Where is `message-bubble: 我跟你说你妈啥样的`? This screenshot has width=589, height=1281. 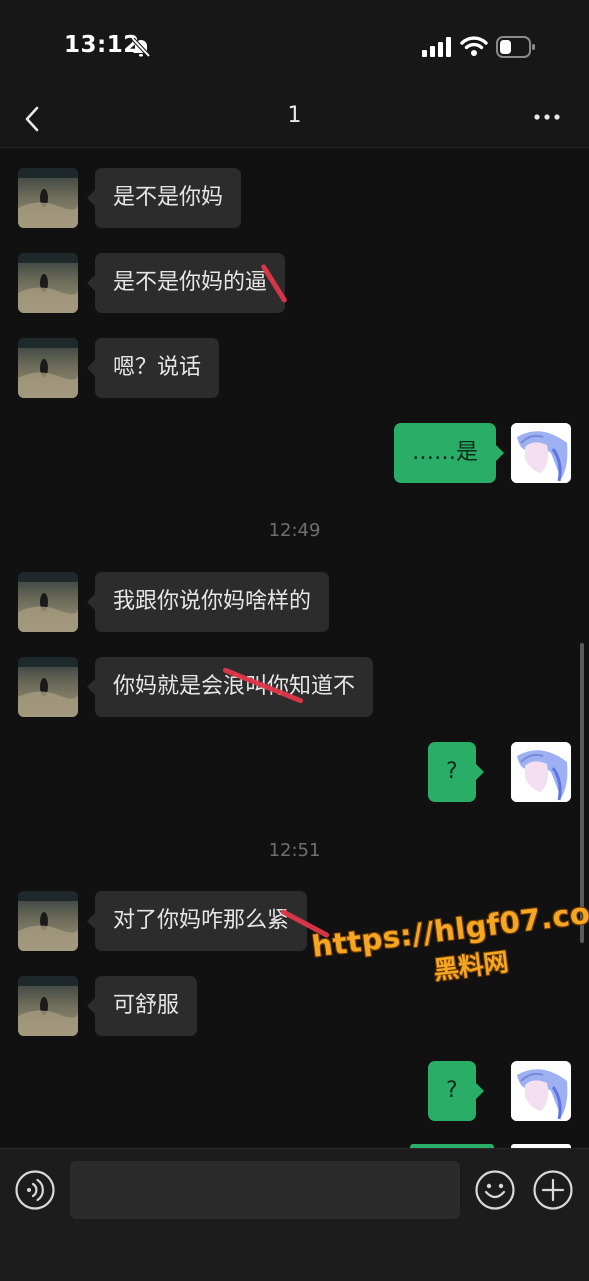 message-bubble: 我跟你说你妈啥样的 is located at coordinates (208, 602).